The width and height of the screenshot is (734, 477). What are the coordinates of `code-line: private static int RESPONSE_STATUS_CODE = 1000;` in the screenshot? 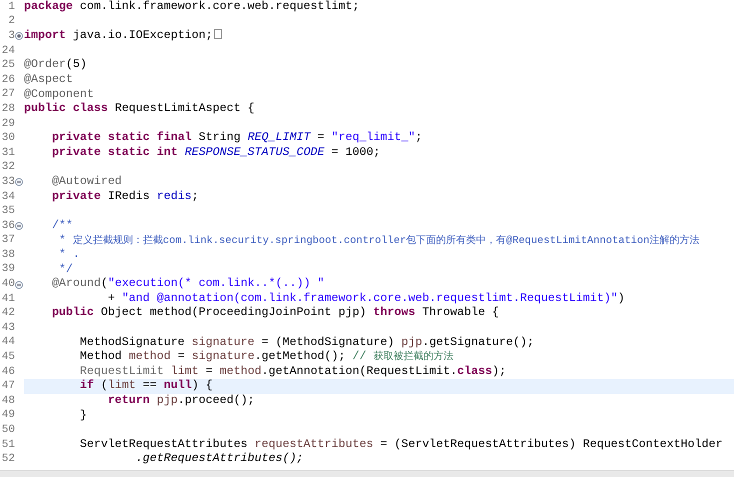 It's located at (216, 153).